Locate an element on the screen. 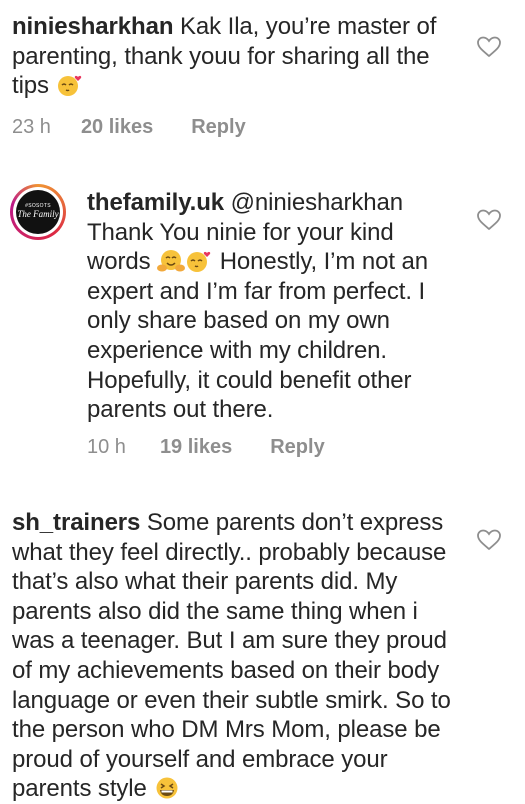 Image resolution: width=525 pixels, height=804 pixels. comment-username: thefamily.uk is located at coordinates (155, 202).